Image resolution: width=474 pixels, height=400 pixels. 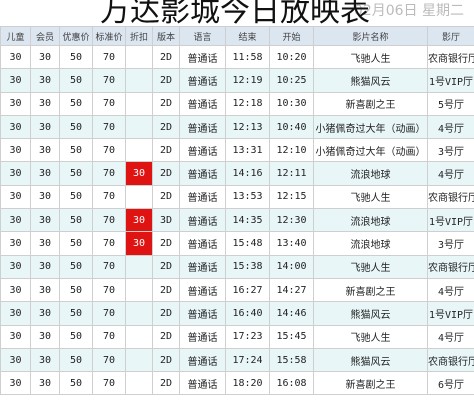 I want to click on end-time-cell: 12:13, so click(x=247, y=127).